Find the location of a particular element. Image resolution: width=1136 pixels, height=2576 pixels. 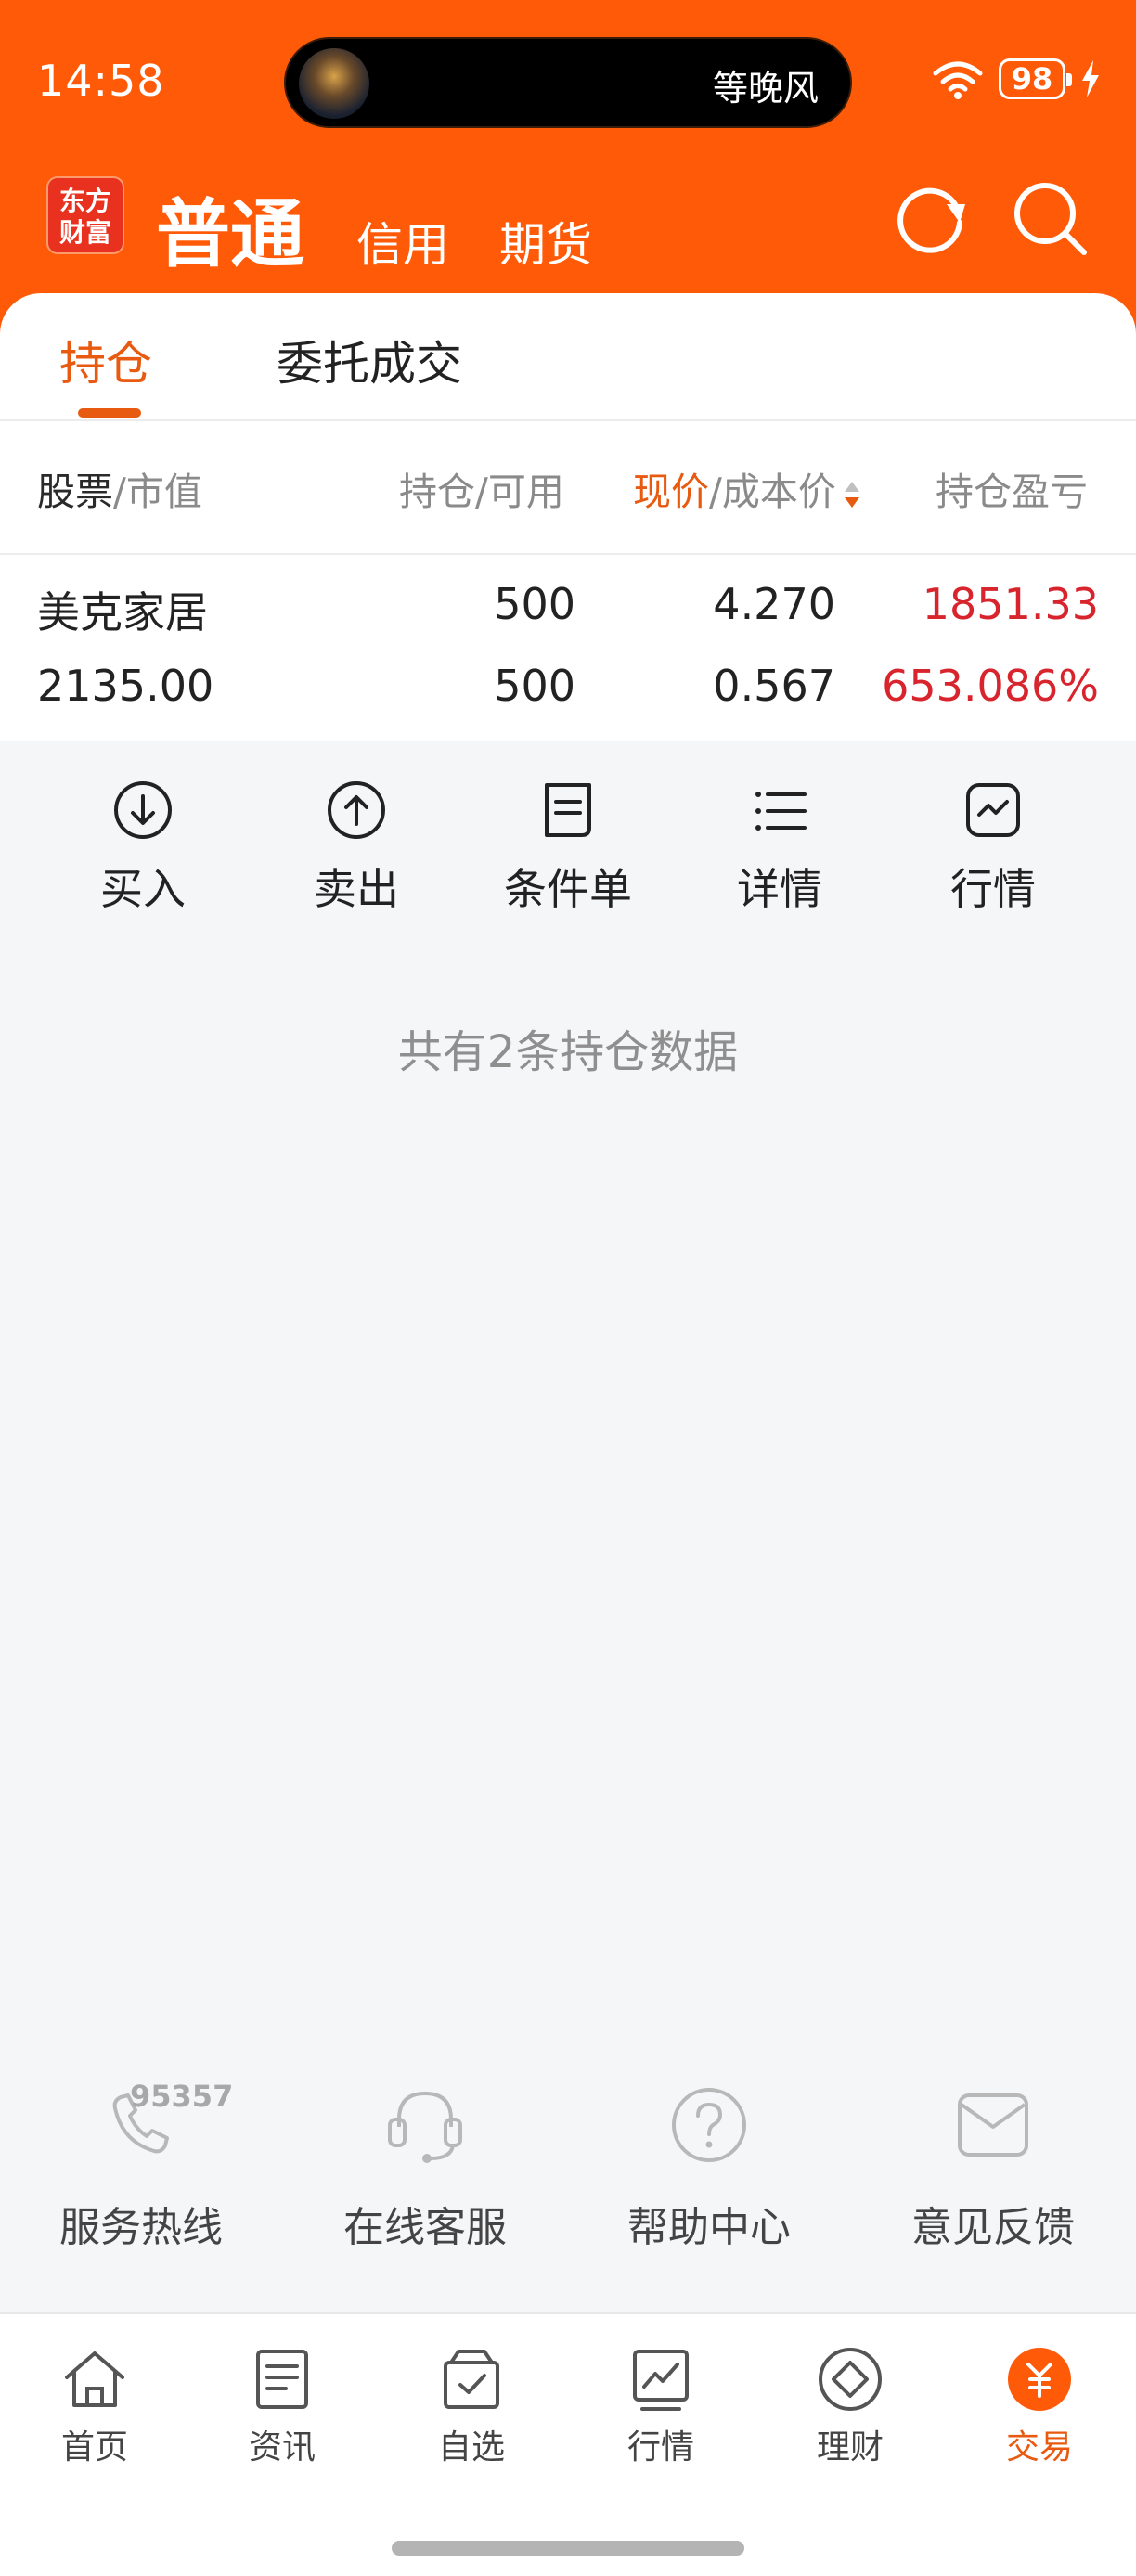

col-price-label: 现价 is located at coordinates (671, 492).